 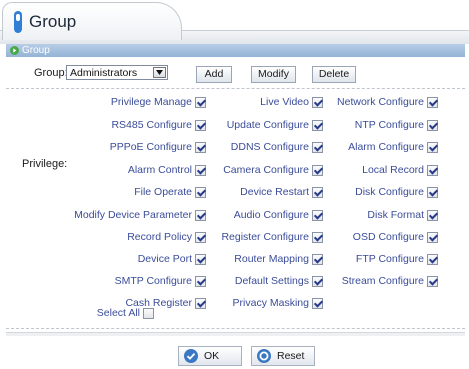 I want to click on reset-icon, so click(x=264, y=356).